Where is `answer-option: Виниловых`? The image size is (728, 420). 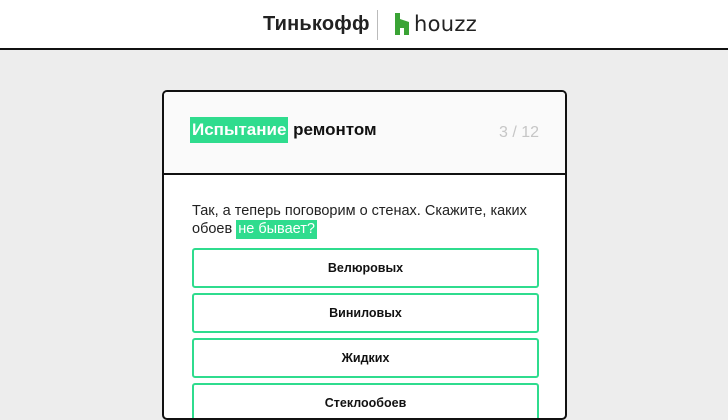
answer-option: Виниловых is located at coordinates (365, 313).